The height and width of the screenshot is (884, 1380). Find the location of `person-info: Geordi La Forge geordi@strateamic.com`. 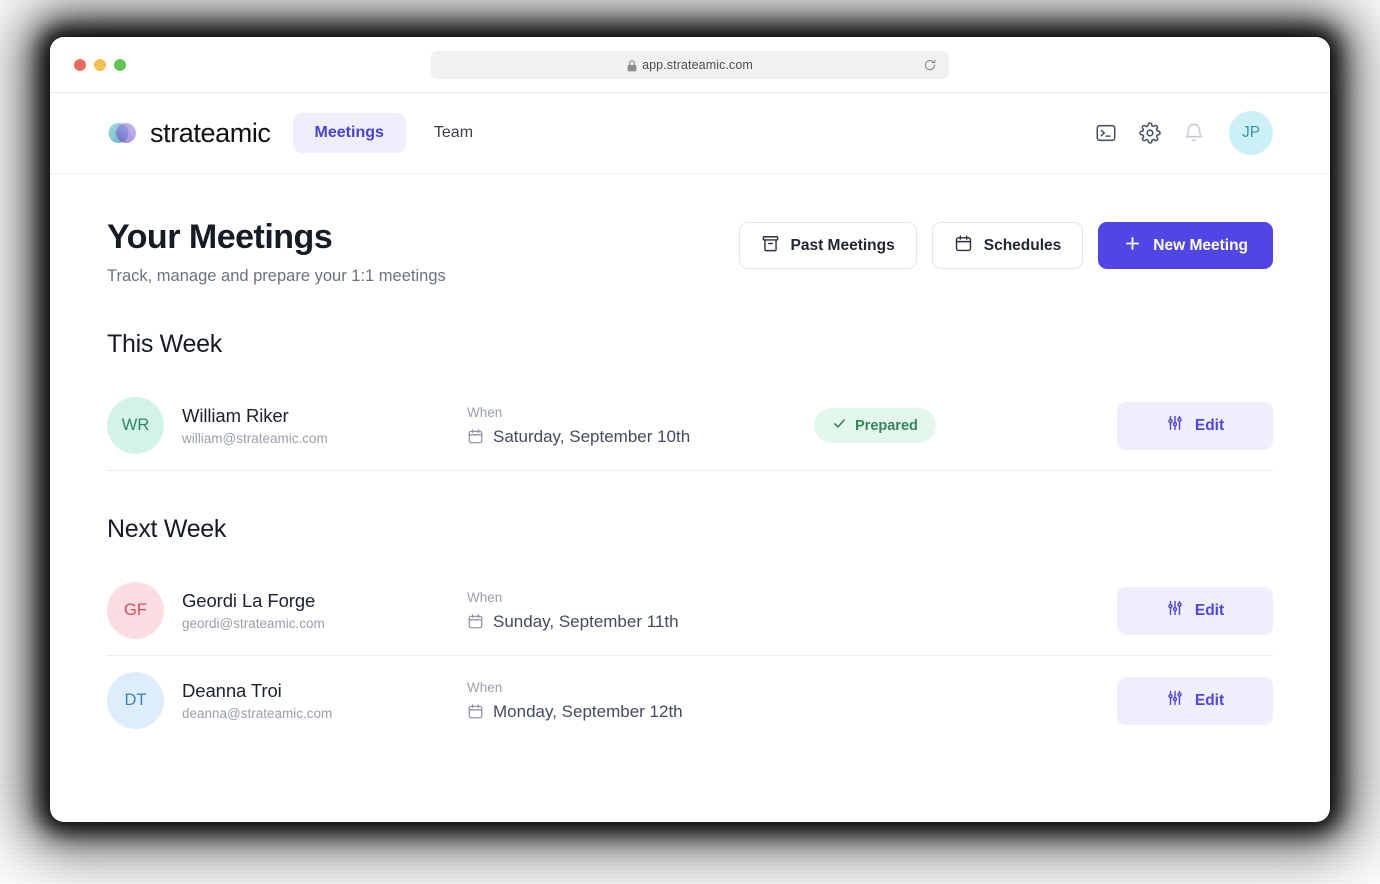

person-info: Geordi La Forge geordi@strateamic.com is located at coordinates (253, 610).